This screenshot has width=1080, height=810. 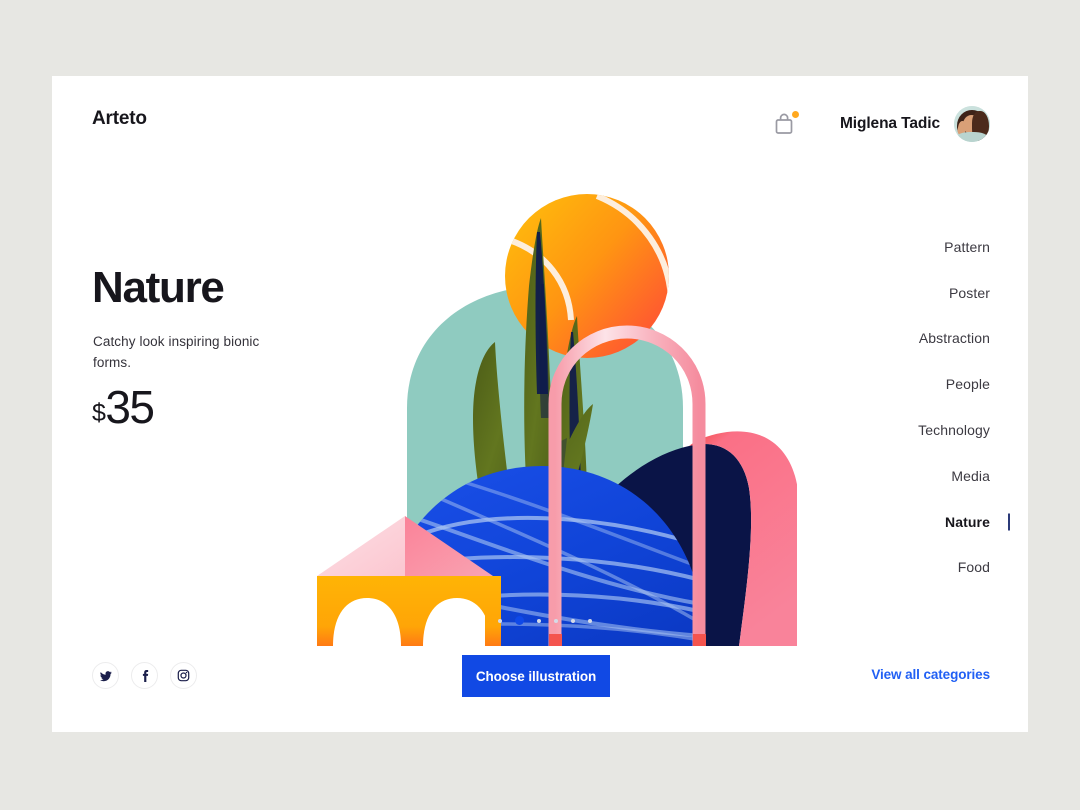 I want to click on category-item-poster: Poster, so click(x=969, y=293).